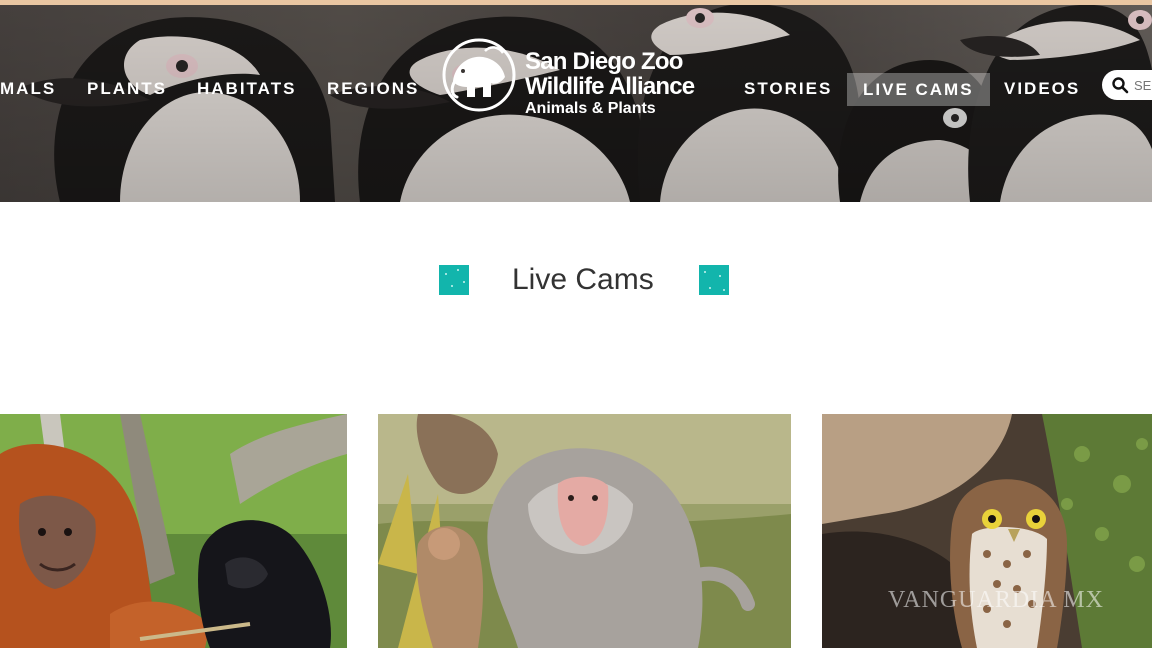 Image resolution: width=1152 pixels, height=648 pixels. Describe the element at coordinates (996, 600) in the screenshot. I see `watermark: VANGUARDIA MX` at that location.